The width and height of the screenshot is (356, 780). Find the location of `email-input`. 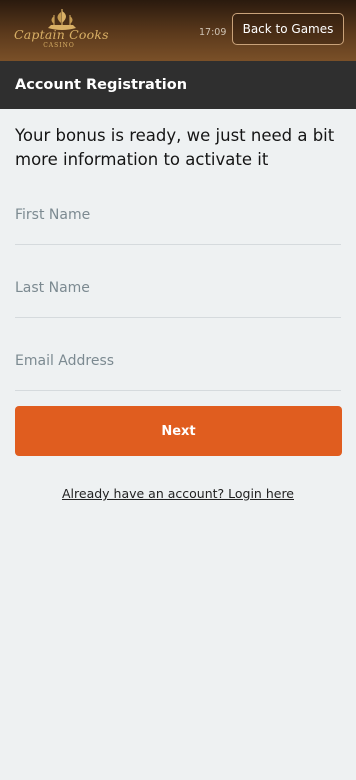

email-input is located at coordinates (178, 361).